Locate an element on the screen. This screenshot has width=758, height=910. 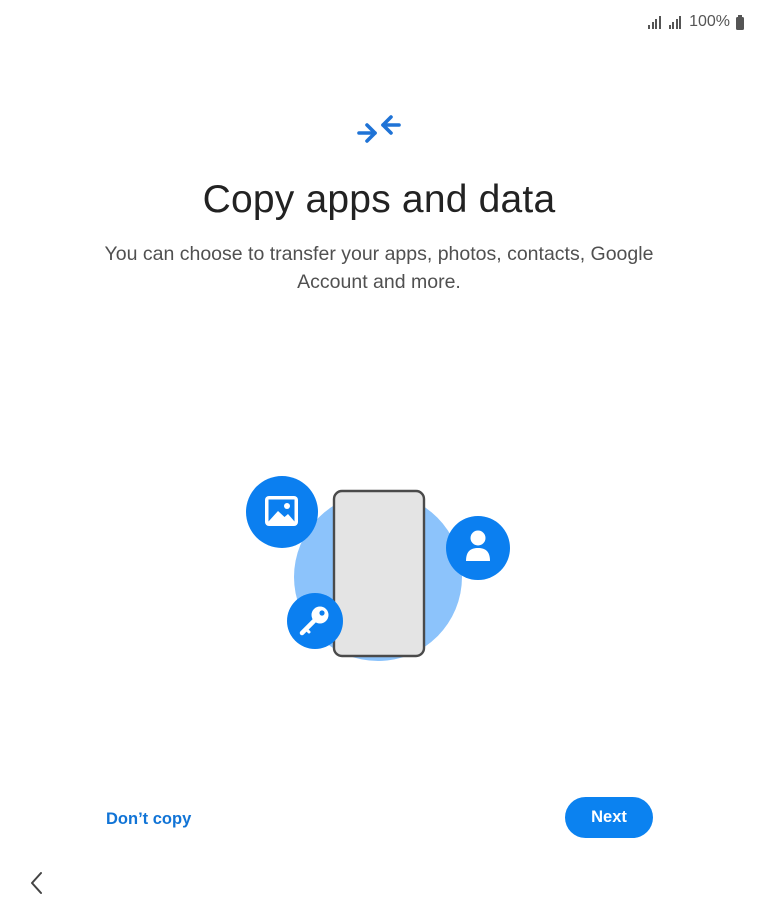
transfer-illustration is located at coordinates (378, 568).